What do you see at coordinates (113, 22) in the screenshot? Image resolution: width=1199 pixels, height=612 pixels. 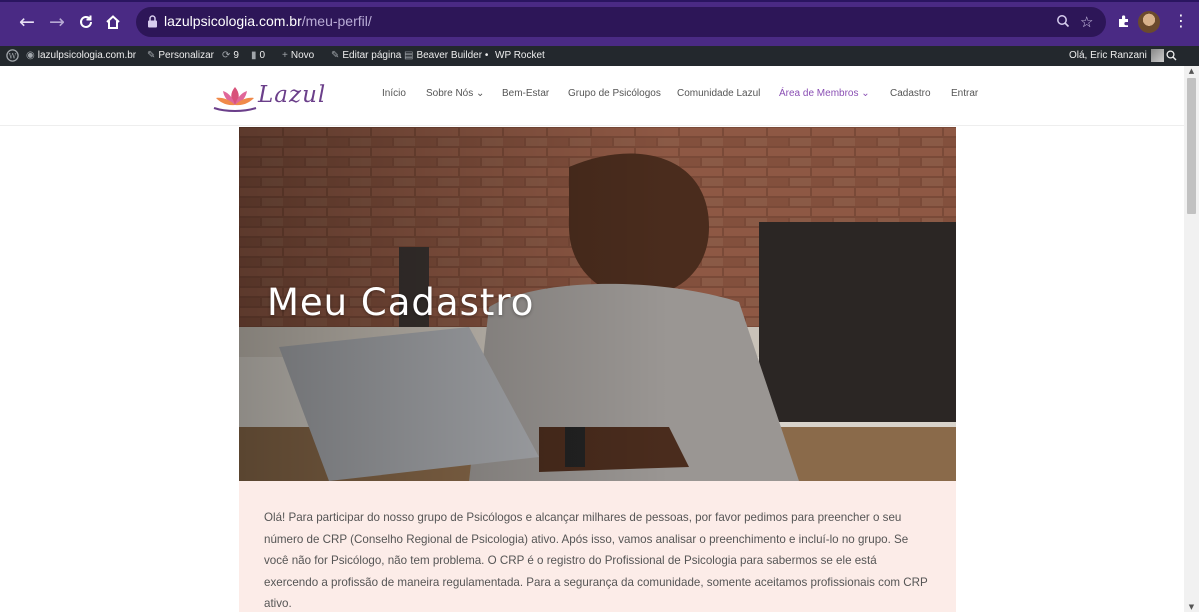 I see `home-icon` at bounding box center [113, 22].